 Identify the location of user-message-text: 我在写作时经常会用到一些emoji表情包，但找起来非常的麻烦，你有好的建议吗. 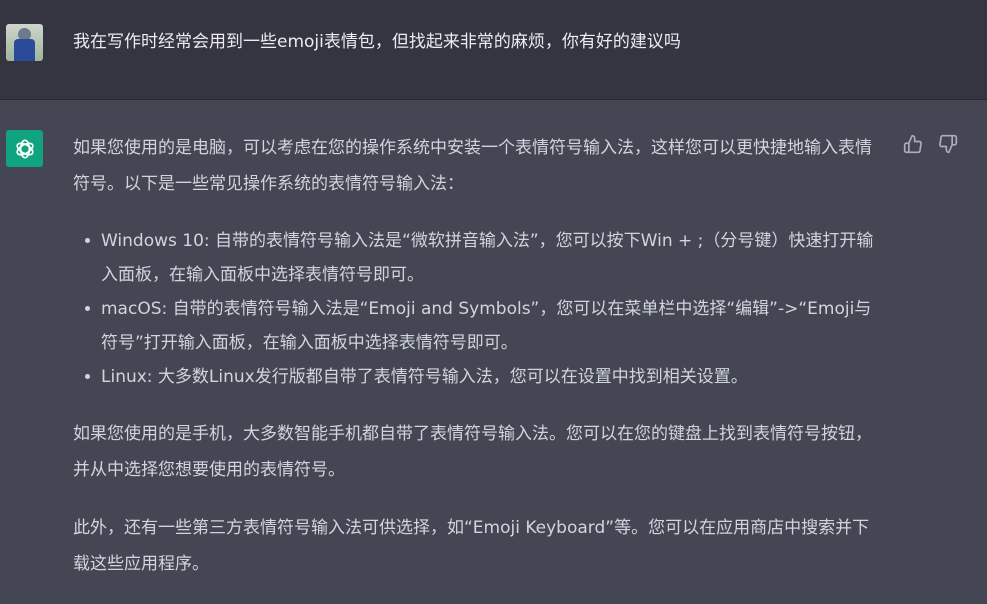
(377, 42).